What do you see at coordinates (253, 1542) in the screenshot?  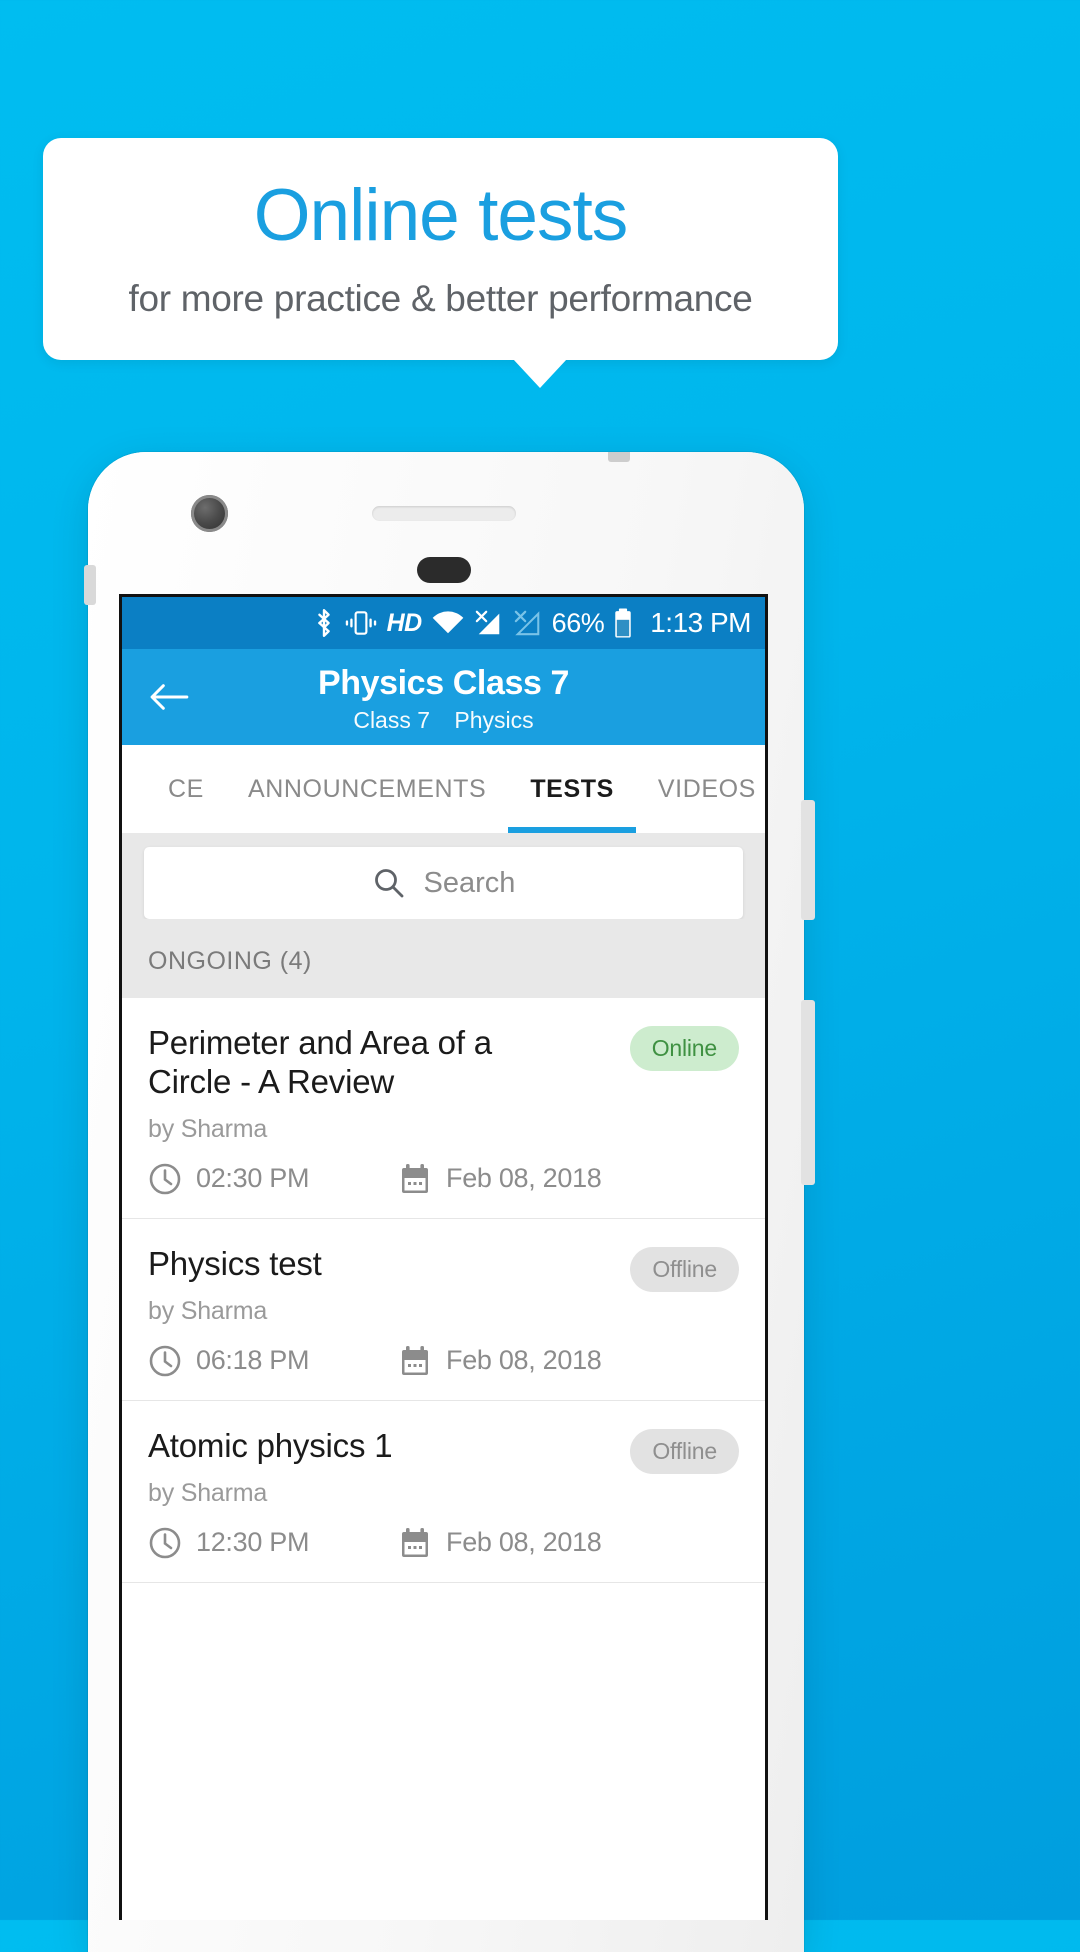 I see `test-time-label: 12:30 PM` at bounding box center [253, 1542].